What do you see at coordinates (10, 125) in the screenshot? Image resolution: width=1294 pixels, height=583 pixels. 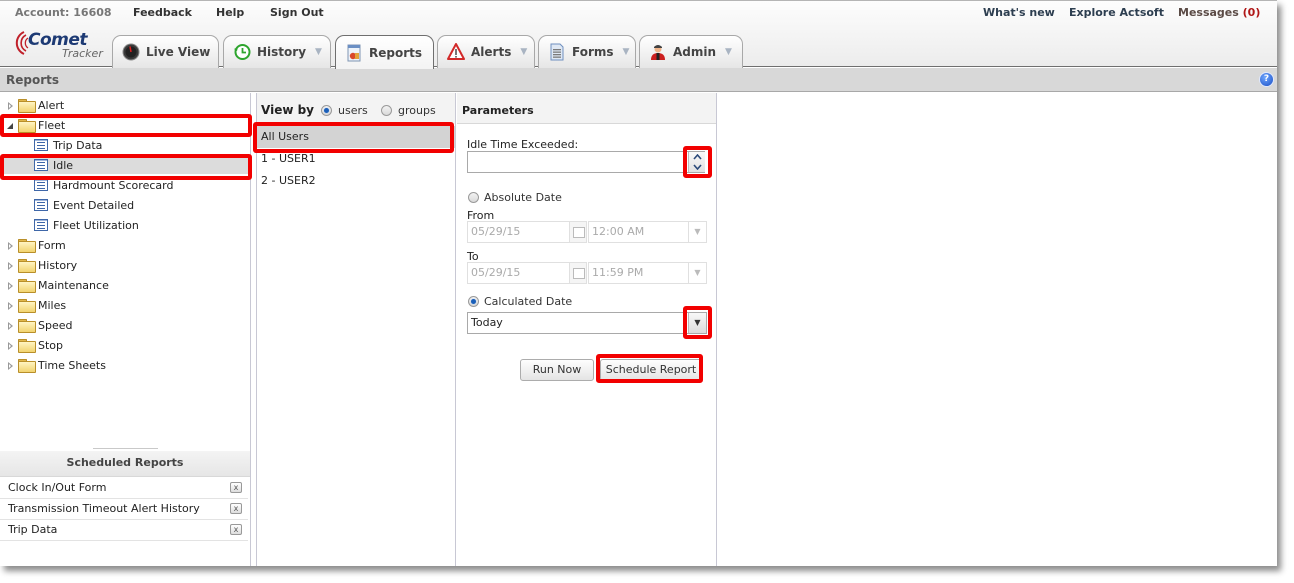 I see `collapse-icon` at bounding box center [10, 125].